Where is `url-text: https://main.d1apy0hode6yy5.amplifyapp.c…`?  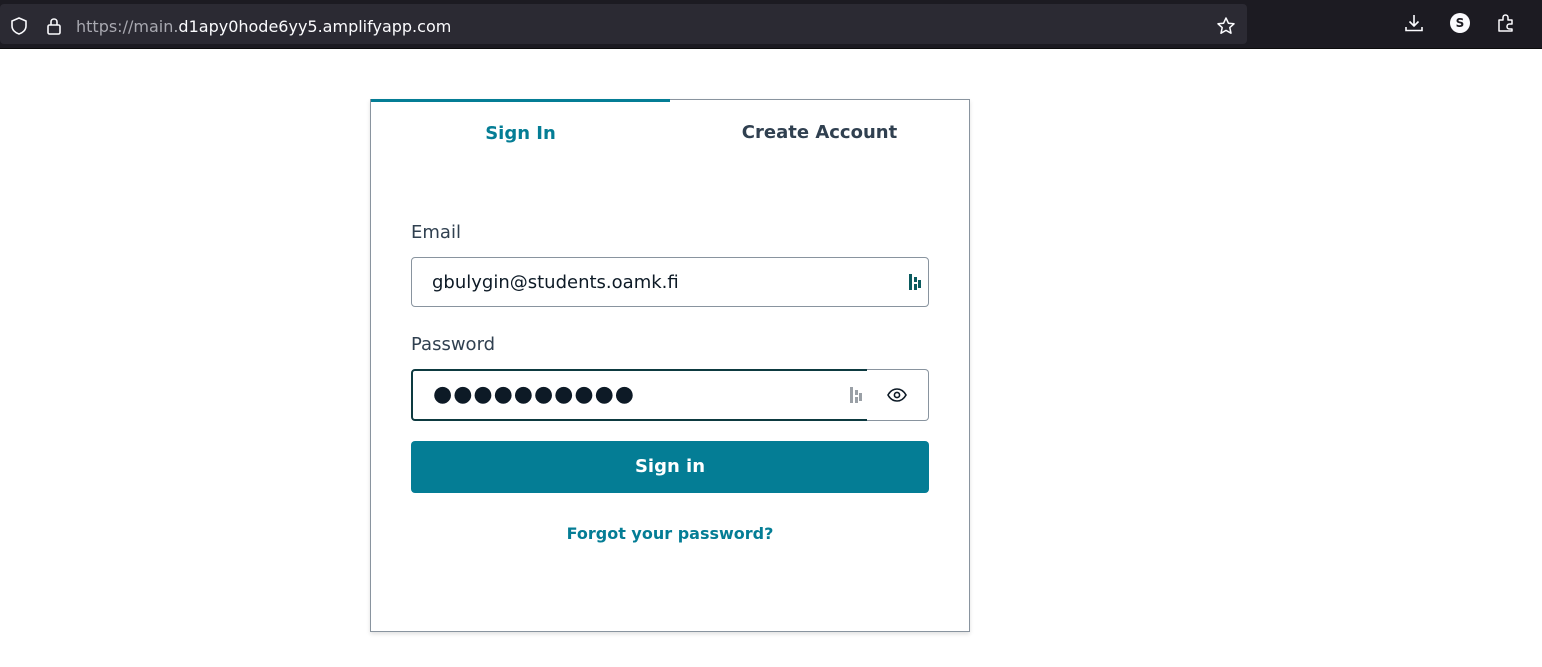 url-text: https://main.d1apy0hode6yy5.amplifyapp.c… is located at coordinates (263, 26).